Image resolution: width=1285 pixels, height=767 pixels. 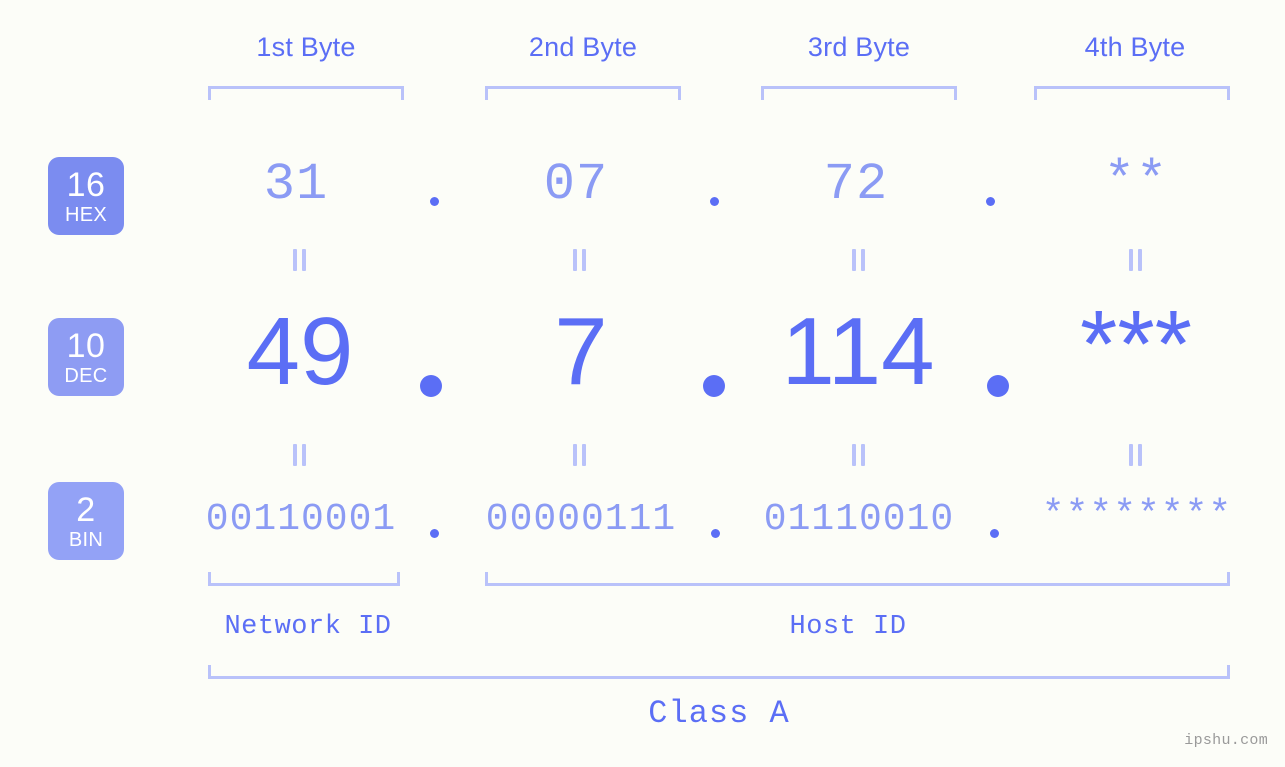 I want to click on dec-byte-4-value: ***, so click(x=1136, y=344).